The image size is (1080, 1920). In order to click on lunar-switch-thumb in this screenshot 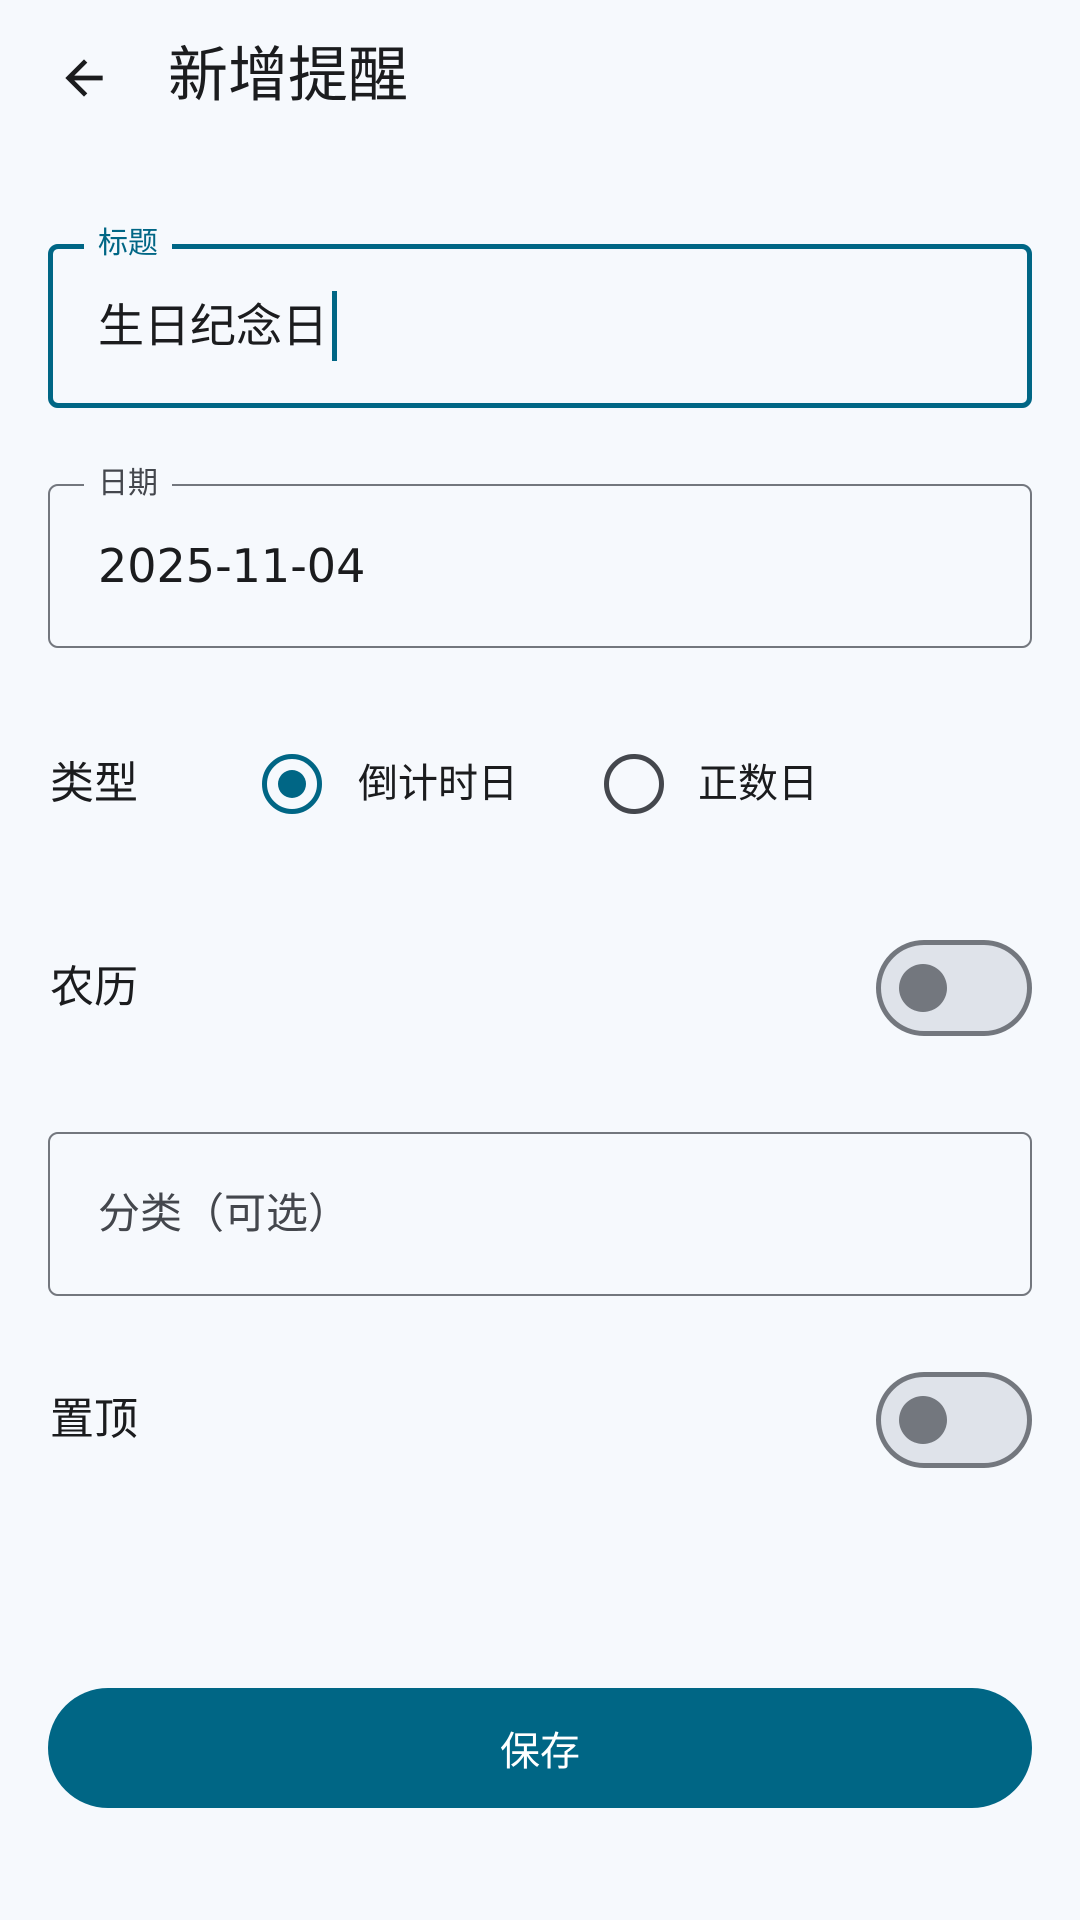, I will do `click(923, 988)`.